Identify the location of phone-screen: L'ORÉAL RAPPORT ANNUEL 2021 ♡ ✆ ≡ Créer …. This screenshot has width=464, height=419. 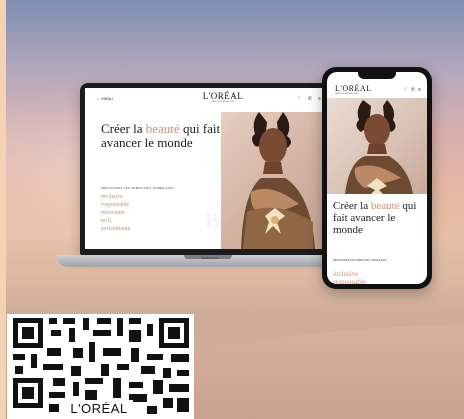
(377, 178).